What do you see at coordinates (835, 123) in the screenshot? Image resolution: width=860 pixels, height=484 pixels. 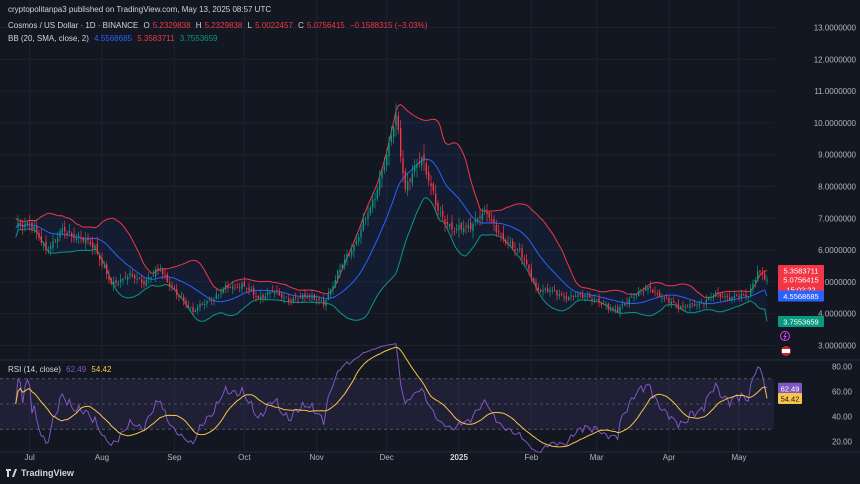 I see `price-axis-label: 10.0000000` at bounding box center [835, 123].